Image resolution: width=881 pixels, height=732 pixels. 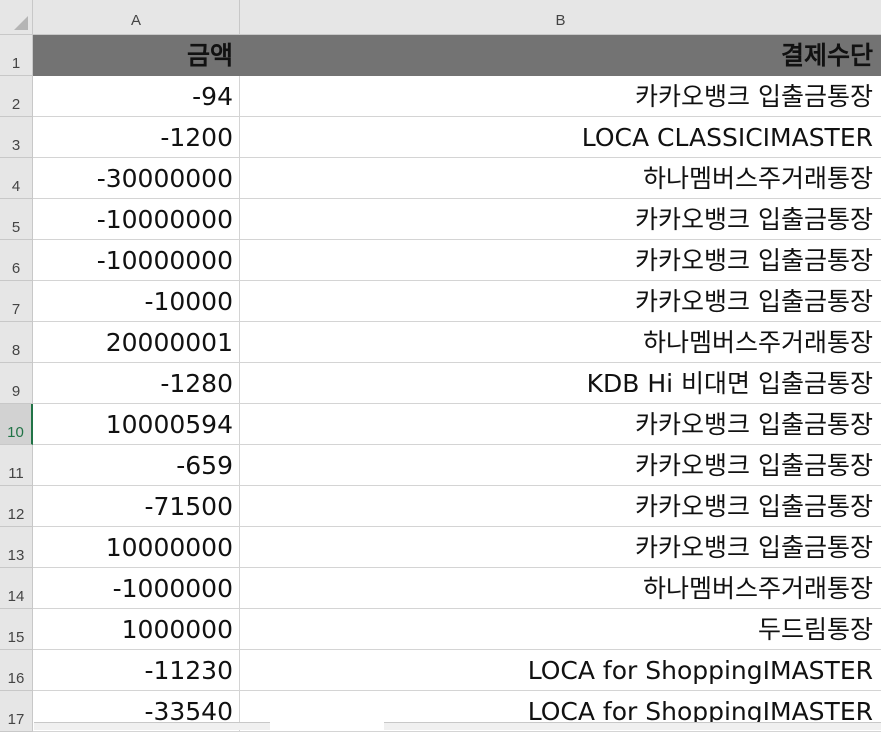 What do you see at coordinates (560, 55) in the screenshot?
I see `header-cell-method: 결제수단` at bounding box center [560, 55].